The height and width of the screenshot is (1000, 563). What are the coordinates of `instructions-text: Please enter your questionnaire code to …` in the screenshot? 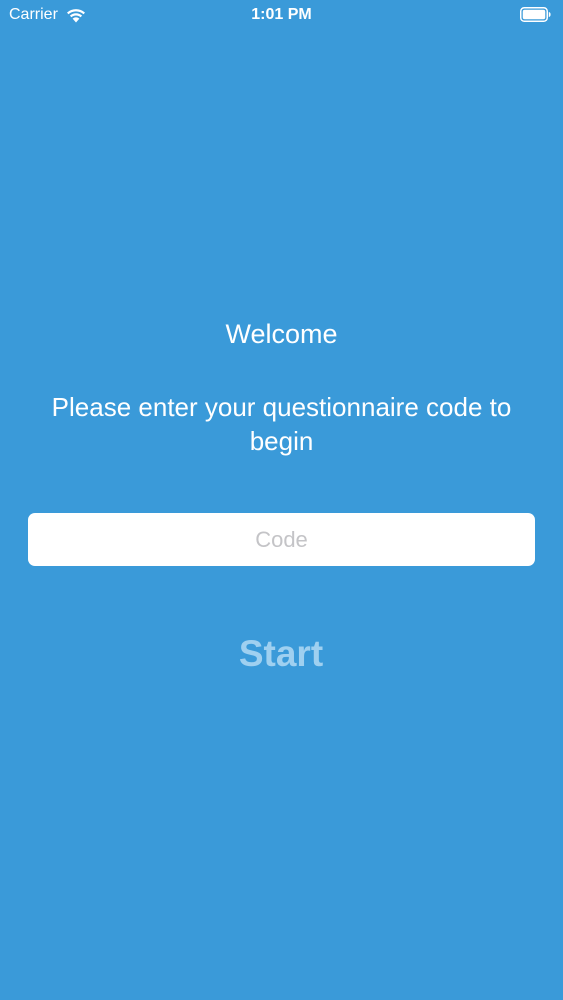 It's located at (281, 424).